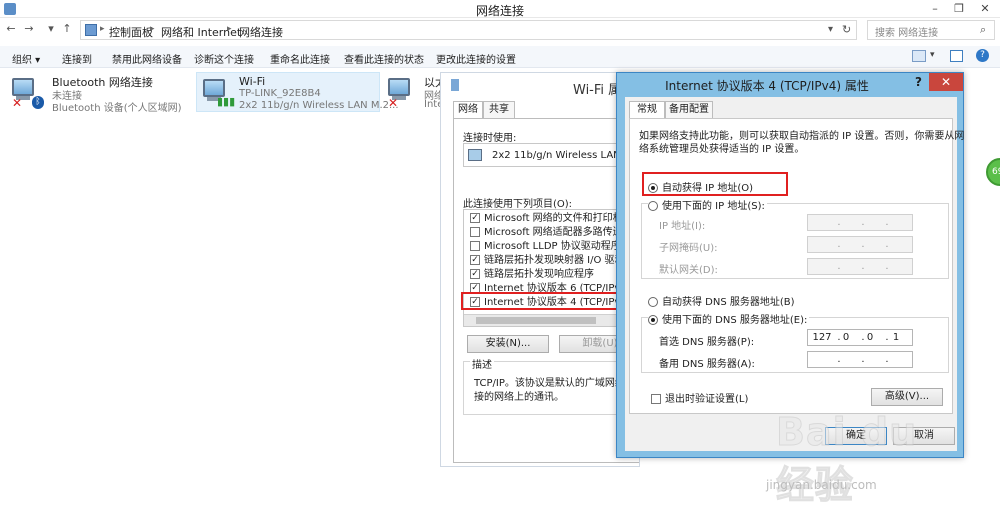 The height and width of the screenshot is (515, 1000). What do you see at coordinates (707, 342) in the screenshot?
I see `preferred-dns-label: 首选 DNS 服务器(P):` at bounding box center [707, 342].